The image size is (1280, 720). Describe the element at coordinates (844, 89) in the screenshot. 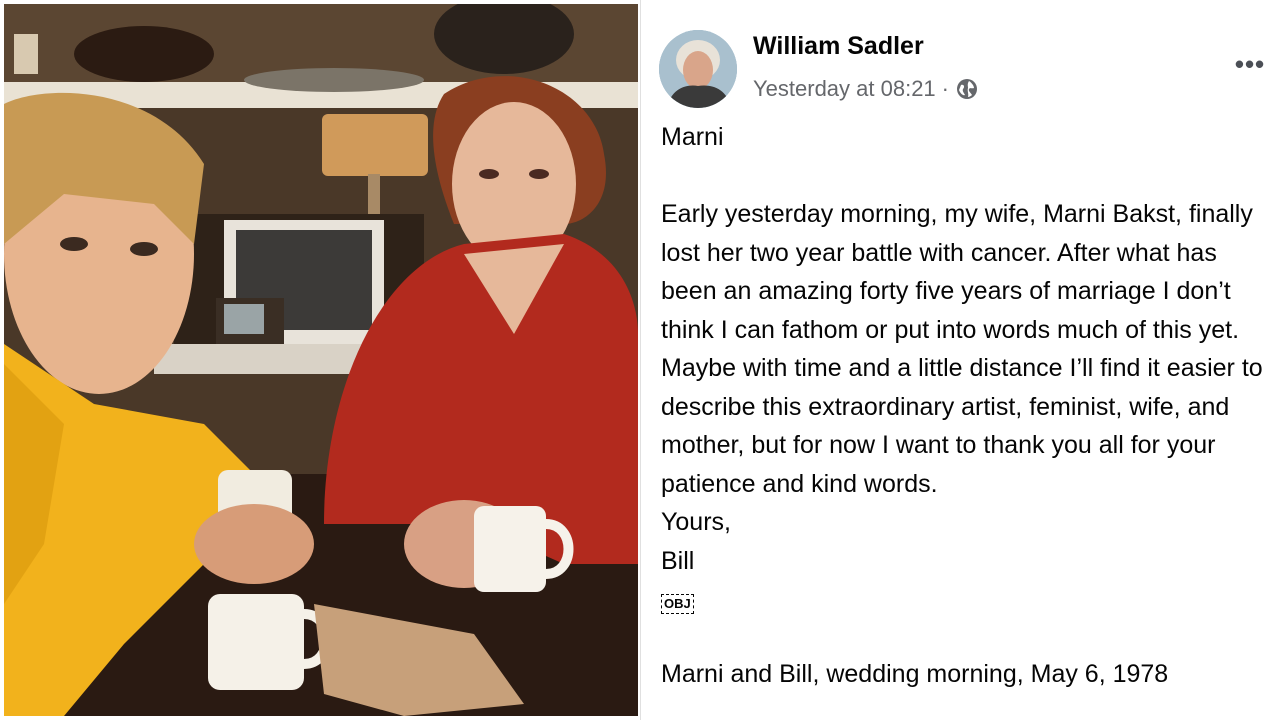

I see `post-timestamp: Yesterday at 08:21` at that location.